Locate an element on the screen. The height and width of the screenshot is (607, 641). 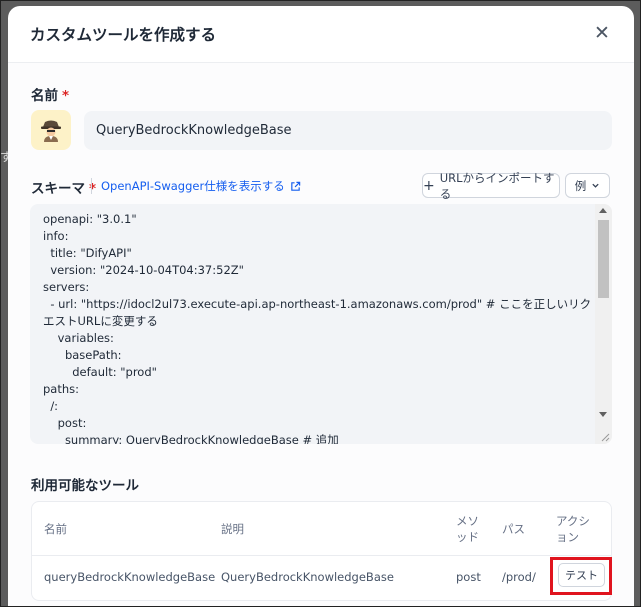
name-label-text: 名前 is located at coordinates (44, 96).